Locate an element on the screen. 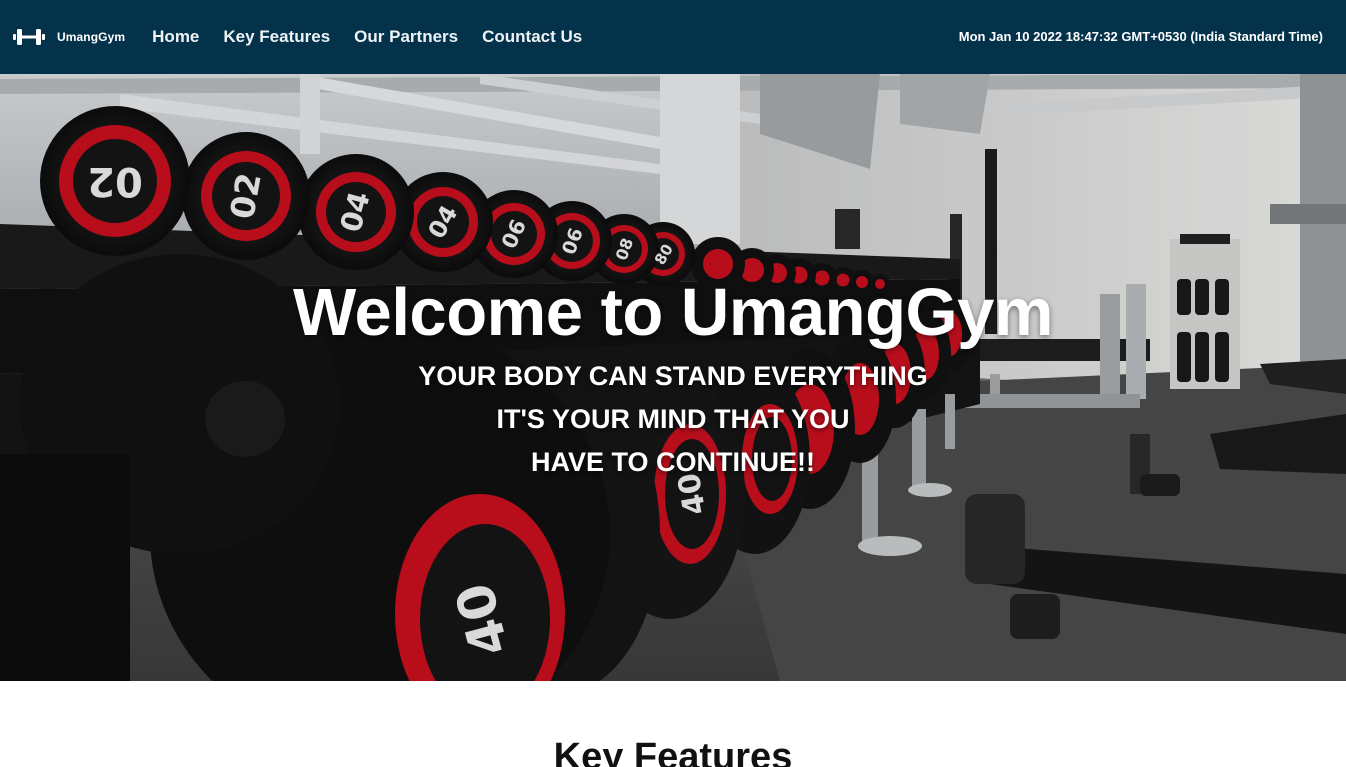 The width and height of the screenshot is (1346, 767). hero-title: Welcome to UmangGym is located at coordinates (673, 312).